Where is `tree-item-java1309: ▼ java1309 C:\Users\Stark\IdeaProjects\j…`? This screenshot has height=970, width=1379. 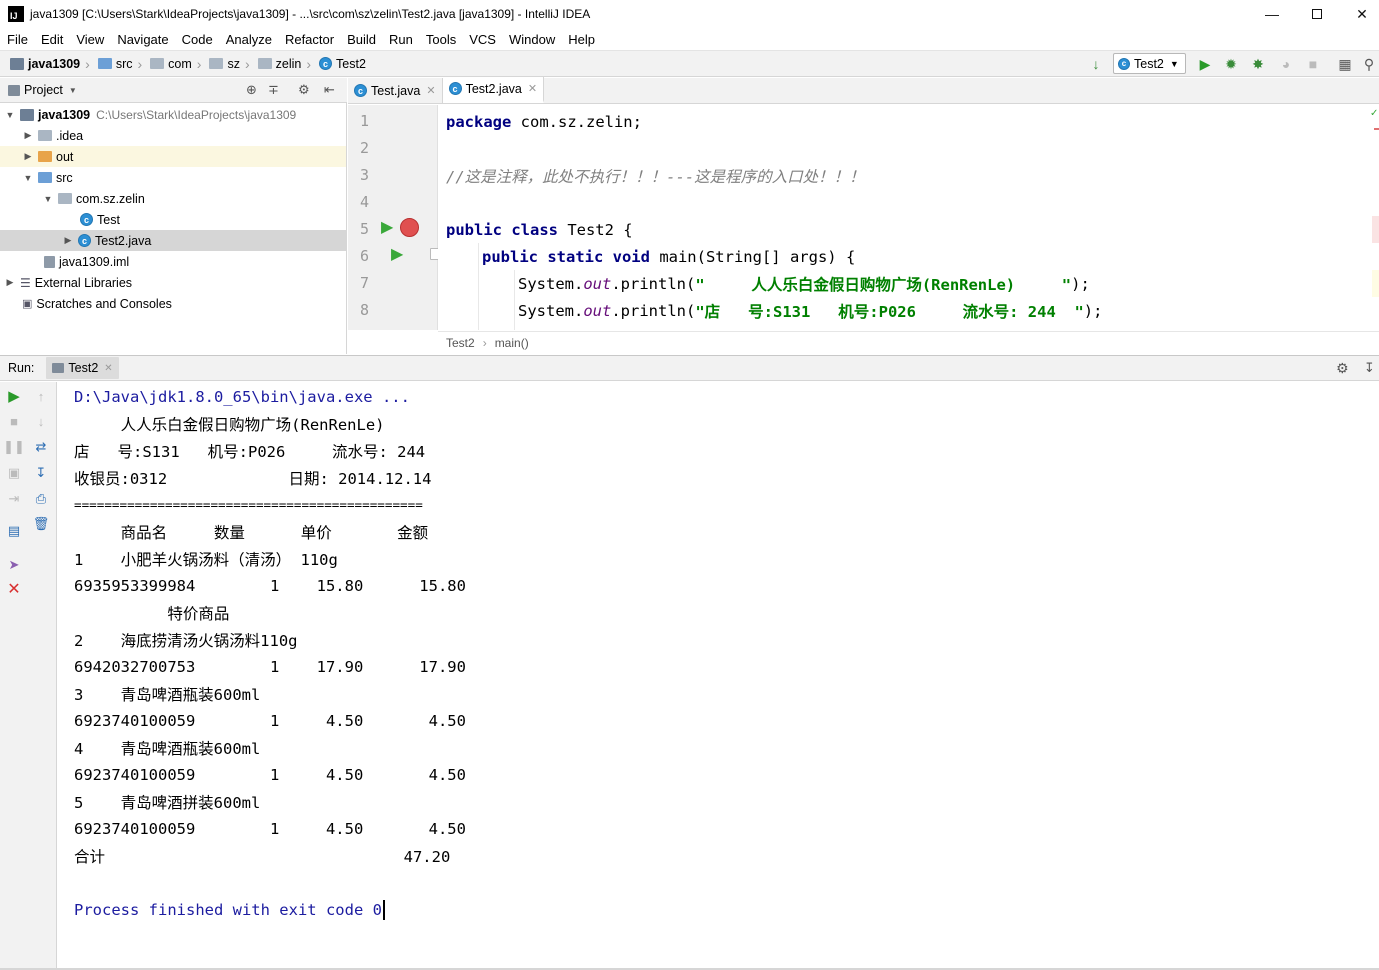 tree-item-java1309: ▼ java1309 C:\Users\Stark\IdeaProjects\j… is located at coordinates (173, 114).